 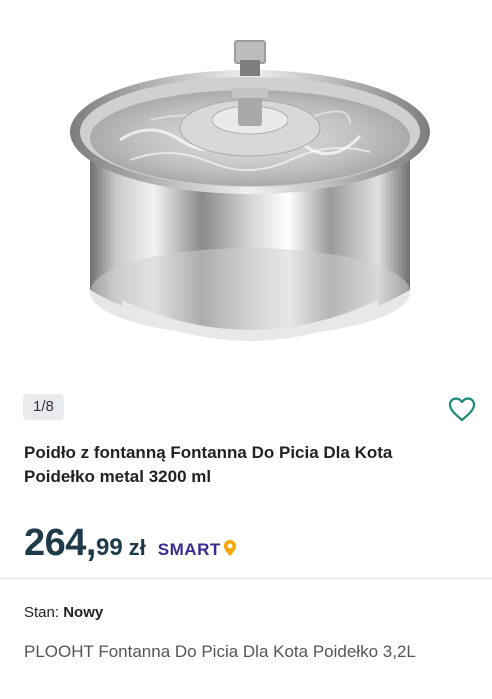 I want to click on price: 264, 99 zł SMART, so click(x=130, y=544).